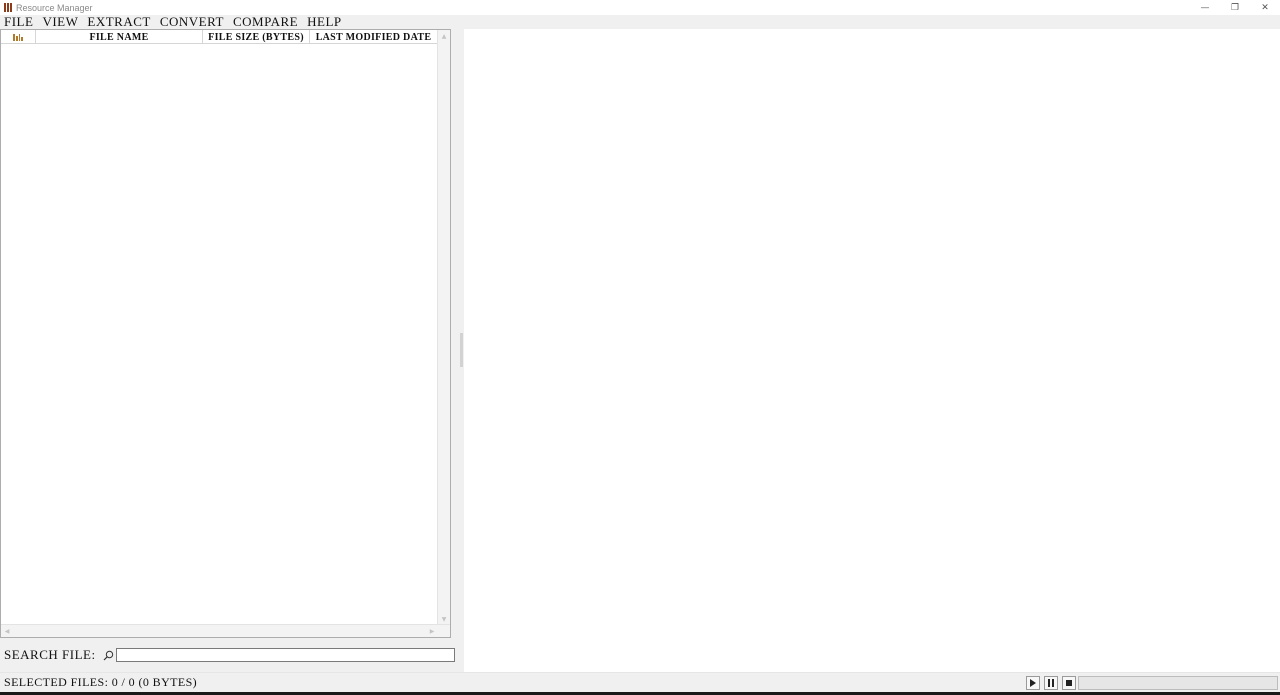 The width and height of the screenshot is (1280, 695). I want to click on close-button: ✕, so click(1265, 7).